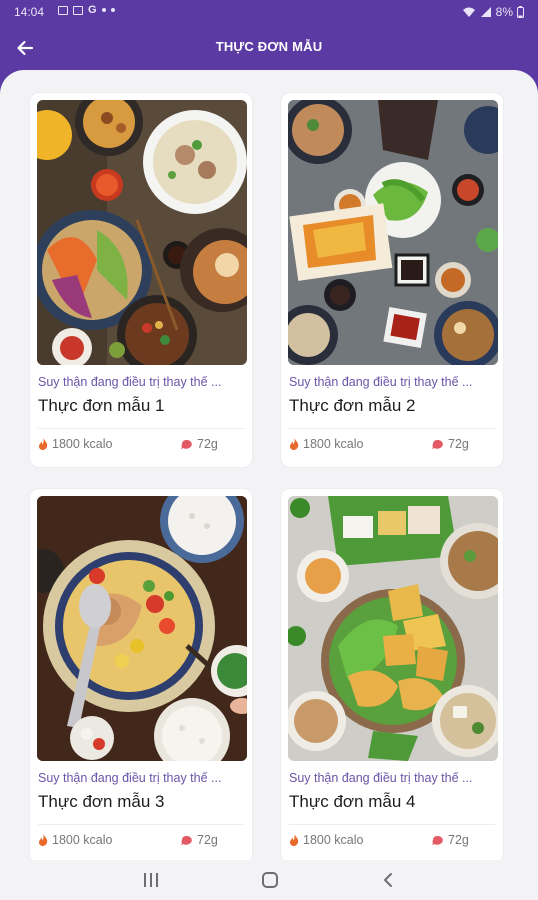  I want to click on system-nav-bar, so click(269, 880).